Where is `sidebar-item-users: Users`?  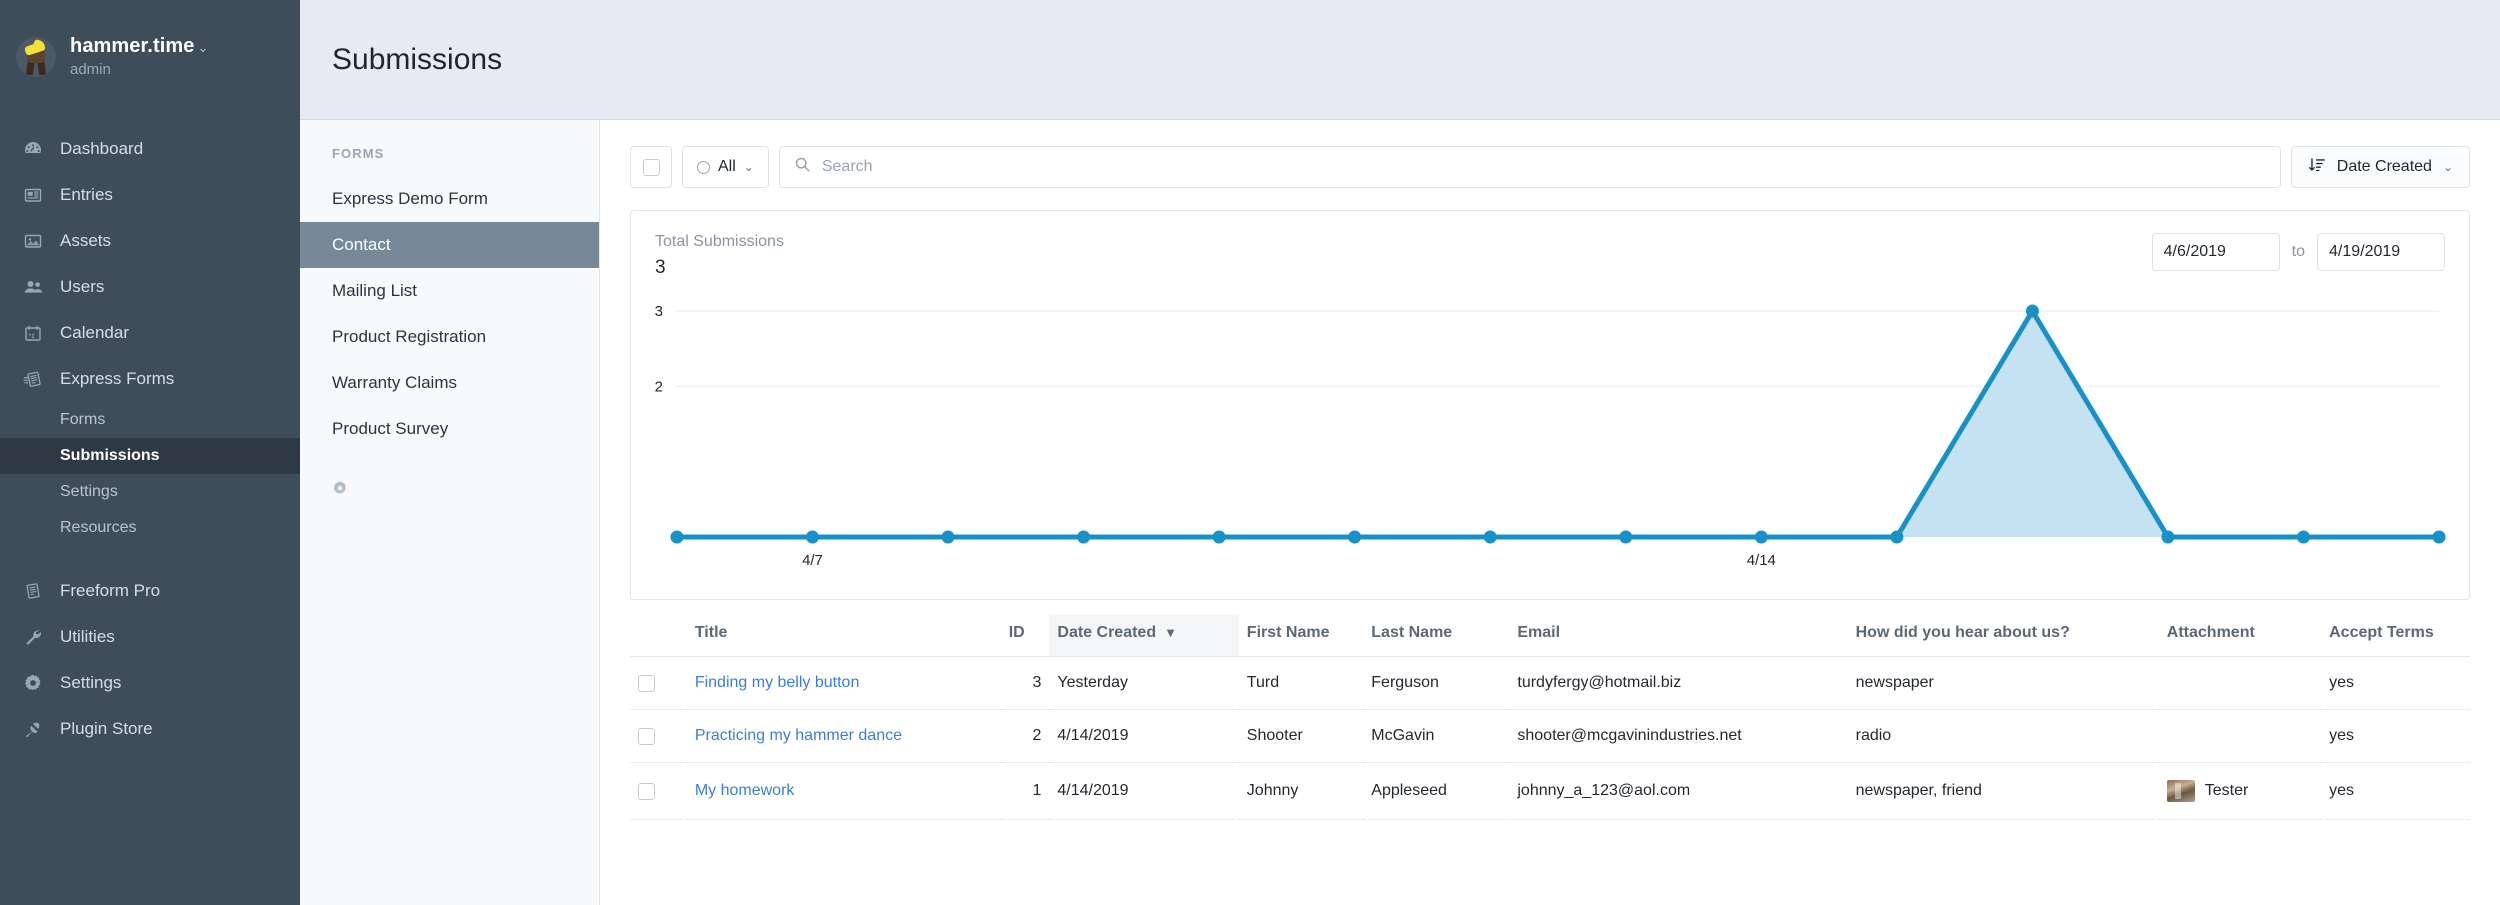
sidebar-item-users: Users is located at coordinates (150, 287).